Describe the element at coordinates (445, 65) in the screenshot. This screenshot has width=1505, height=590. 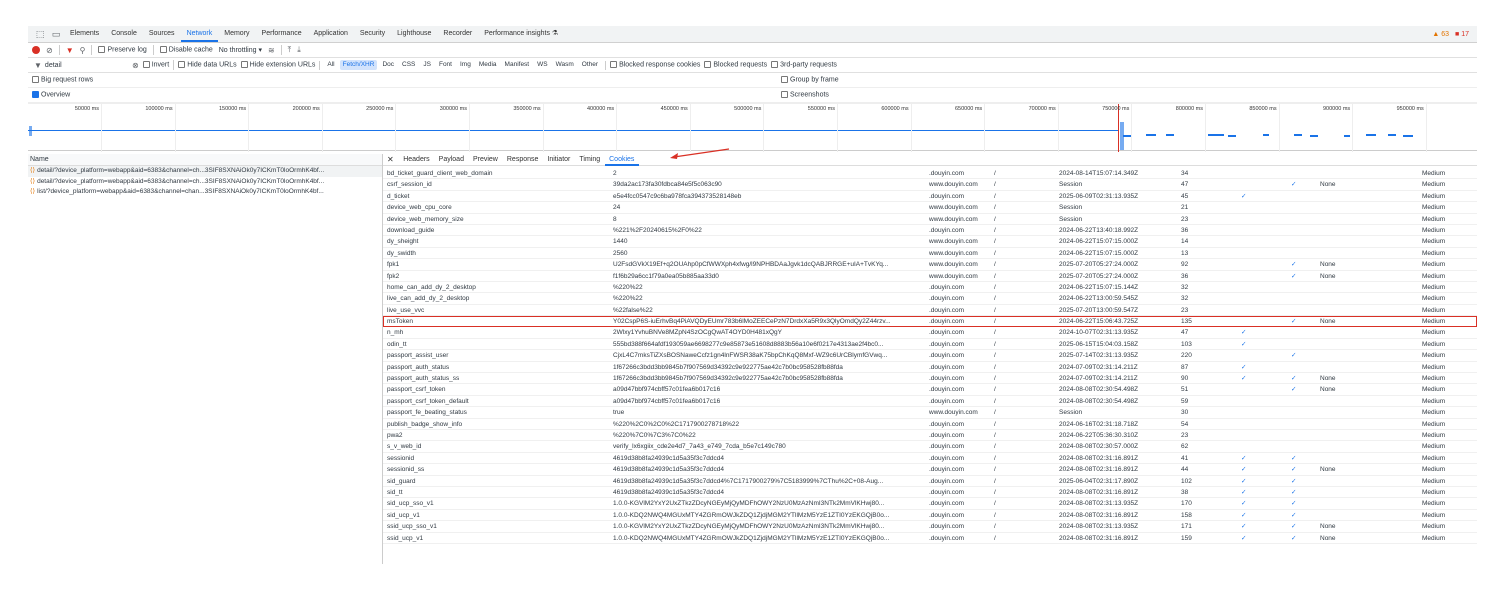
I see `filter-type-font: Font` at that location.